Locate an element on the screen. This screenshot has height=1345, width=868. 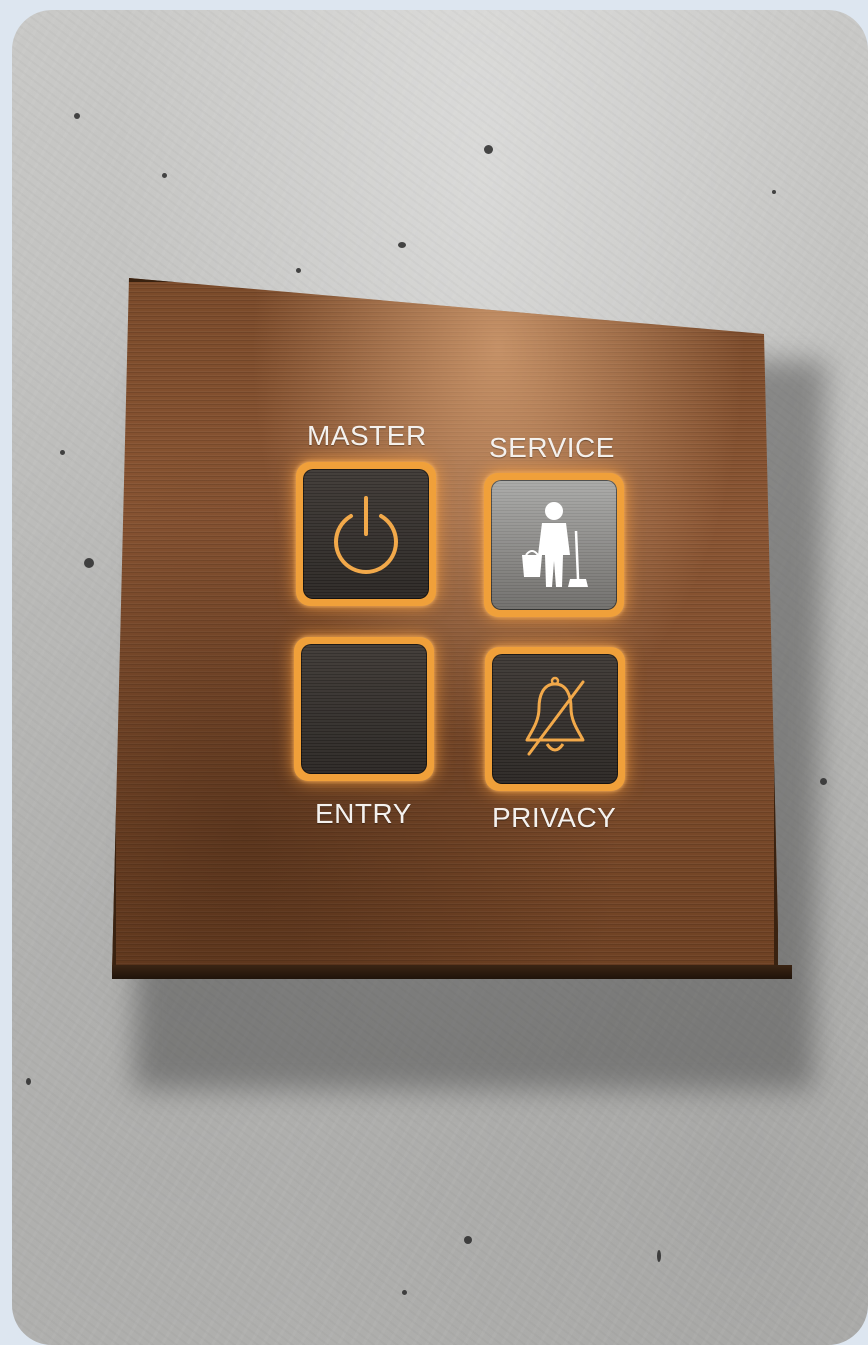
privacy-button is located at coordinates (555, 719).